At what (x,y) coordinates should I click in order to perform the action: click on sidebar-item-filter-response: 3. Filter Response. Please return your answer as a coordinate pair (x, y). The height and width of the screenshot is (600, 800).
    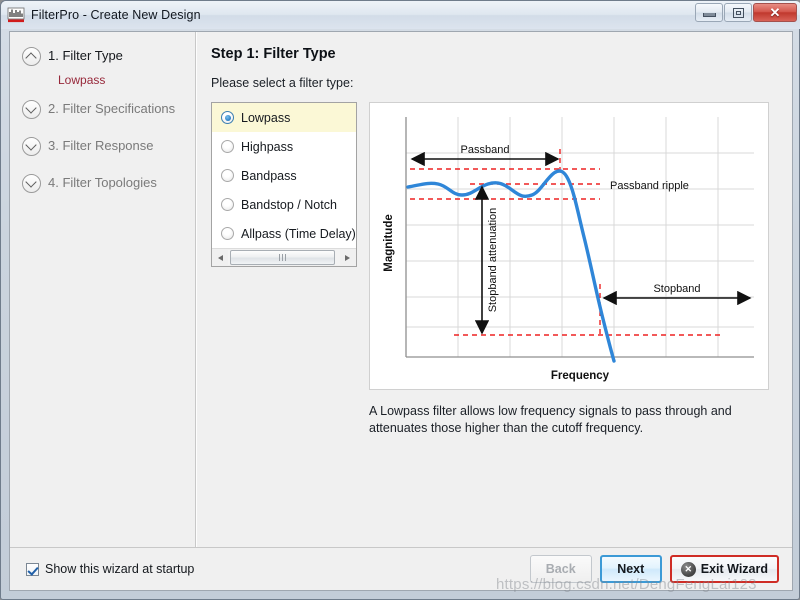
    Looking at the image, I should click on (102, 148).